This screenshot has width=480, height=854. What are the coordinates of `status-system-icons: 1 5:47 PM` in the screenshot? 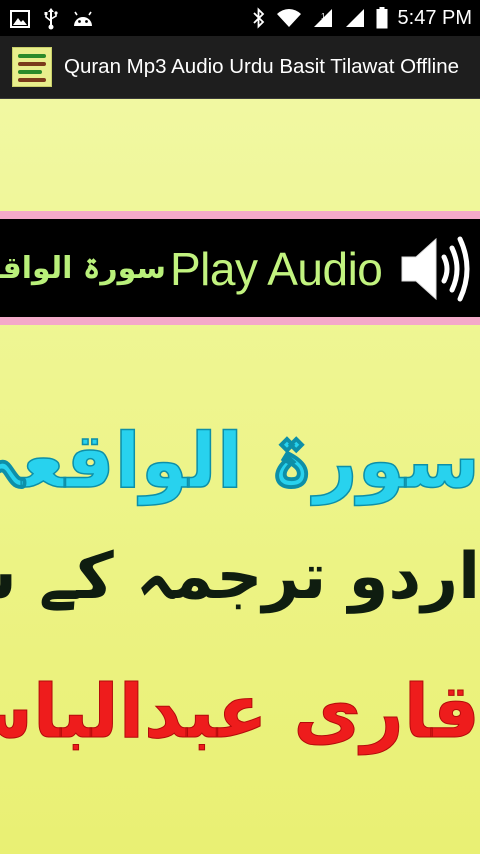 It's located at (362, 18).